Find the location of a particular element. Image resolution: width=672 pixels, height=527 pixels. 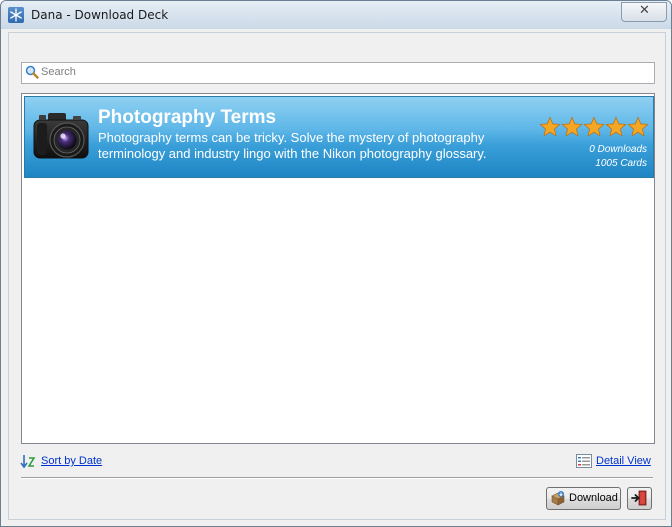

window-title: Dana - Download Deck is located at coordinates (100, 15).